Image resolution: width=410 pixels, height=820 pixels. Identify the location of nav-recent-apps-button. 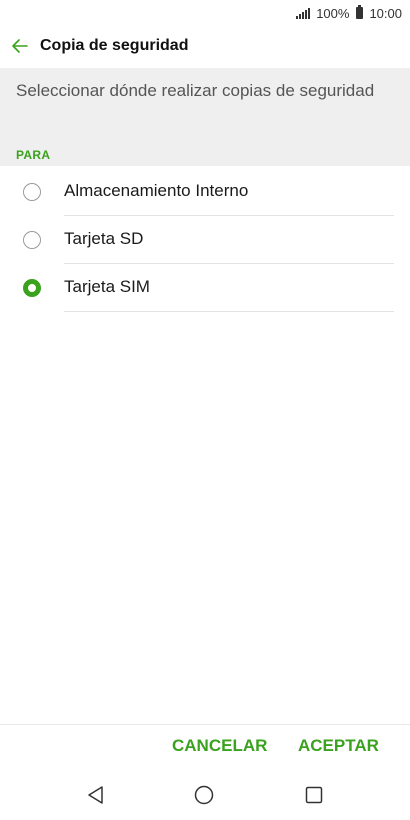
(314, 795).